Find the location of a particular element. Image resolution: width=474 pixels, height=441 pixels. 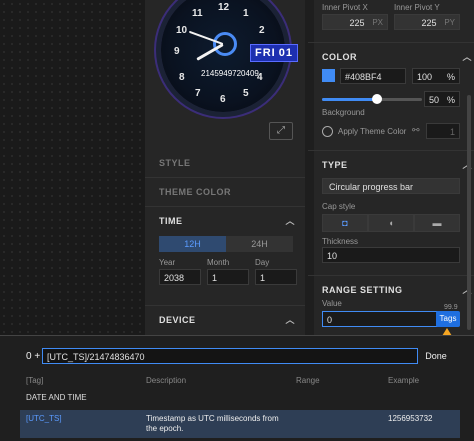

cap-style-label: Cap style is located at coordinates (339, 206).